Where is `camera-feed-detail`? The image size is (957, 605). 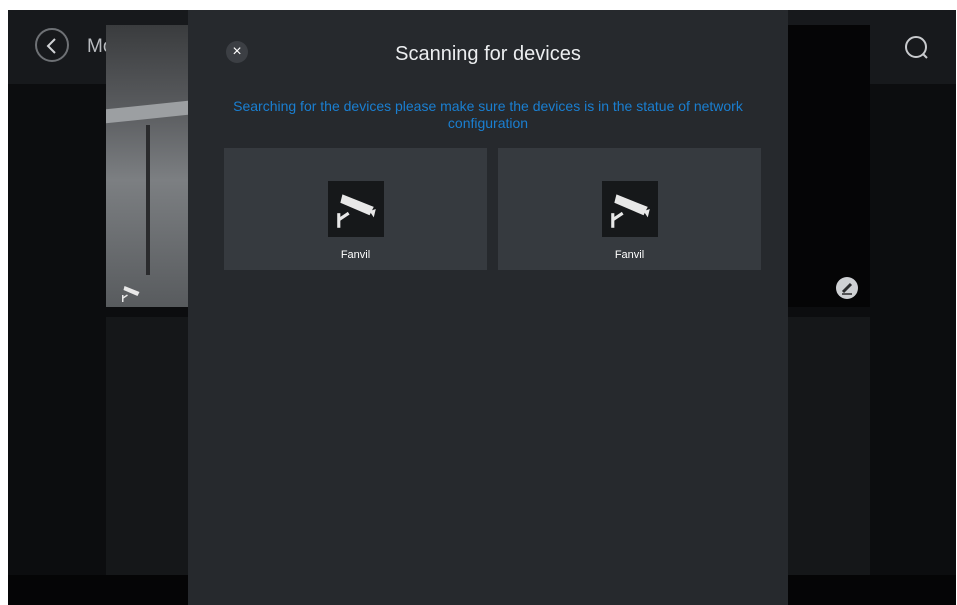 camera-feed-detail is located at coordinates (148, 200).